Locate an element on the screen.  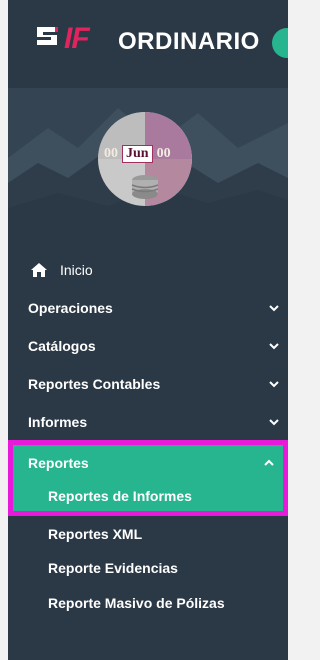
date-display: 00 Jun 00 is located at coordinates (137, 154).